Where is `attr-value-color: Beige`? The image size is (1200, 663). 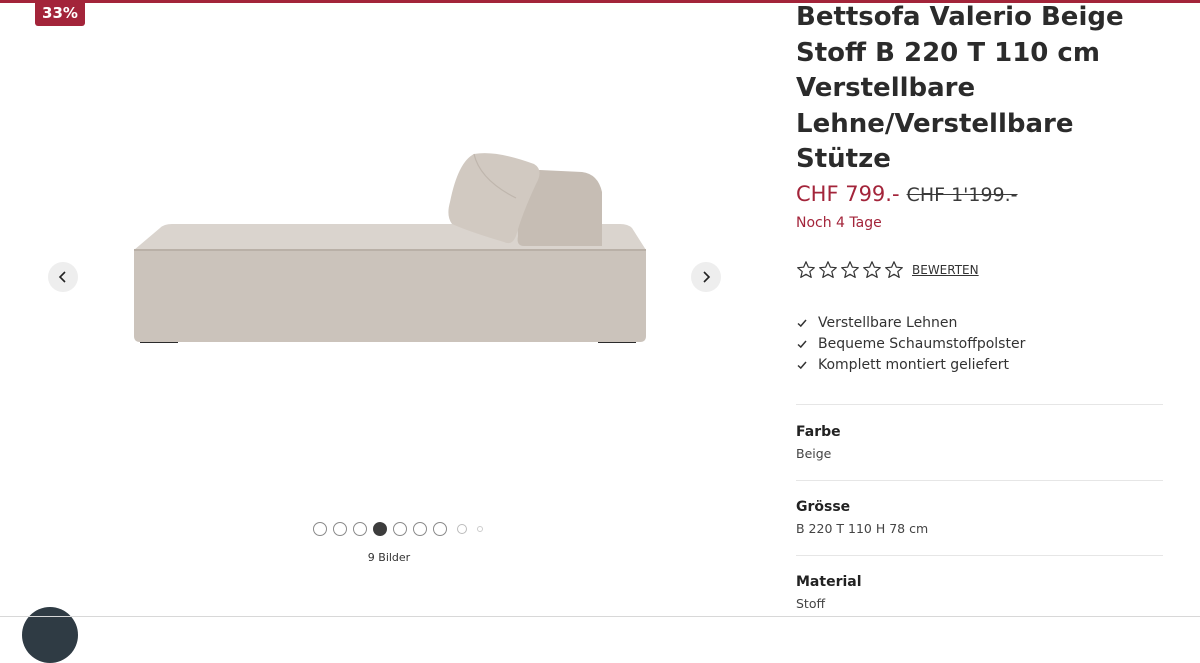
attr-value-color: Beige is located at coordinates (814, 453).